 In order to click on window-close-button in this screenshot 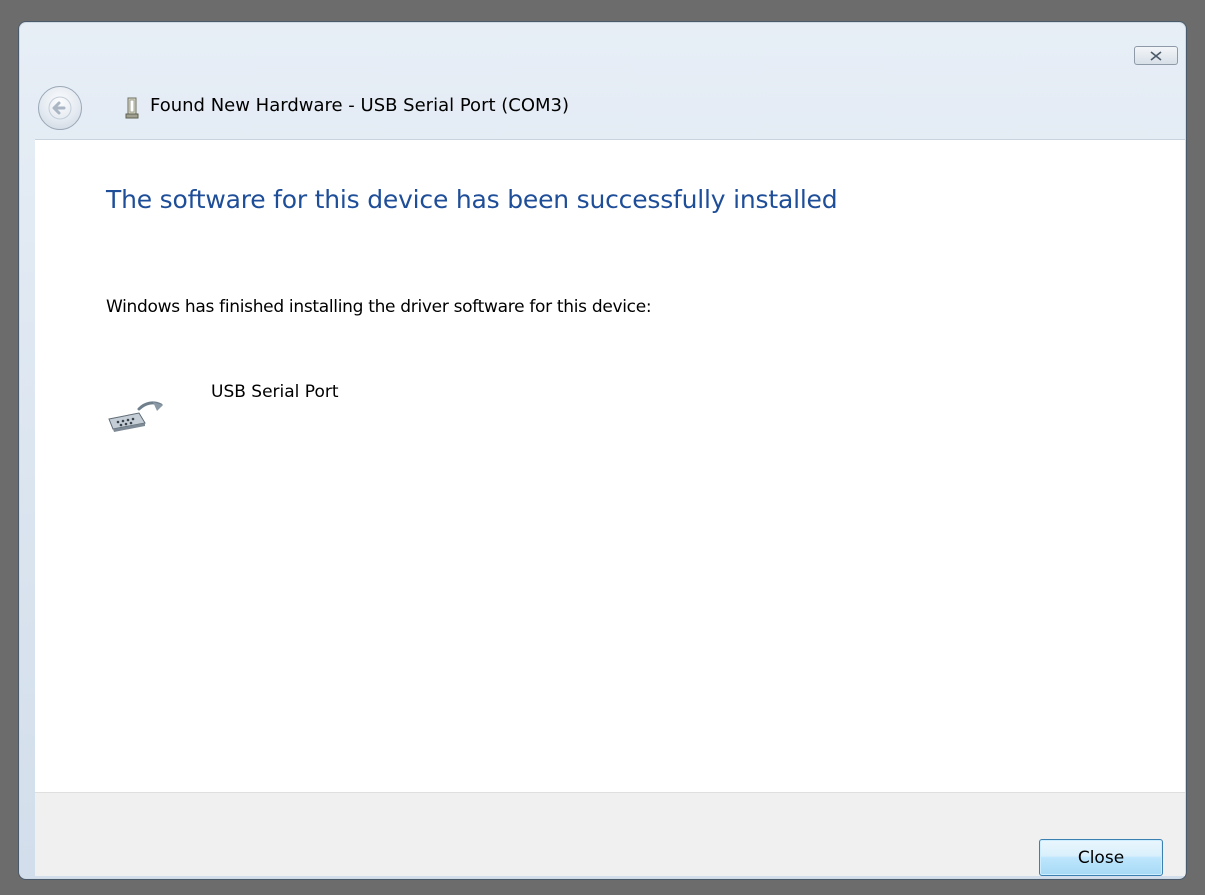, I will do `click(1156, 55)`.